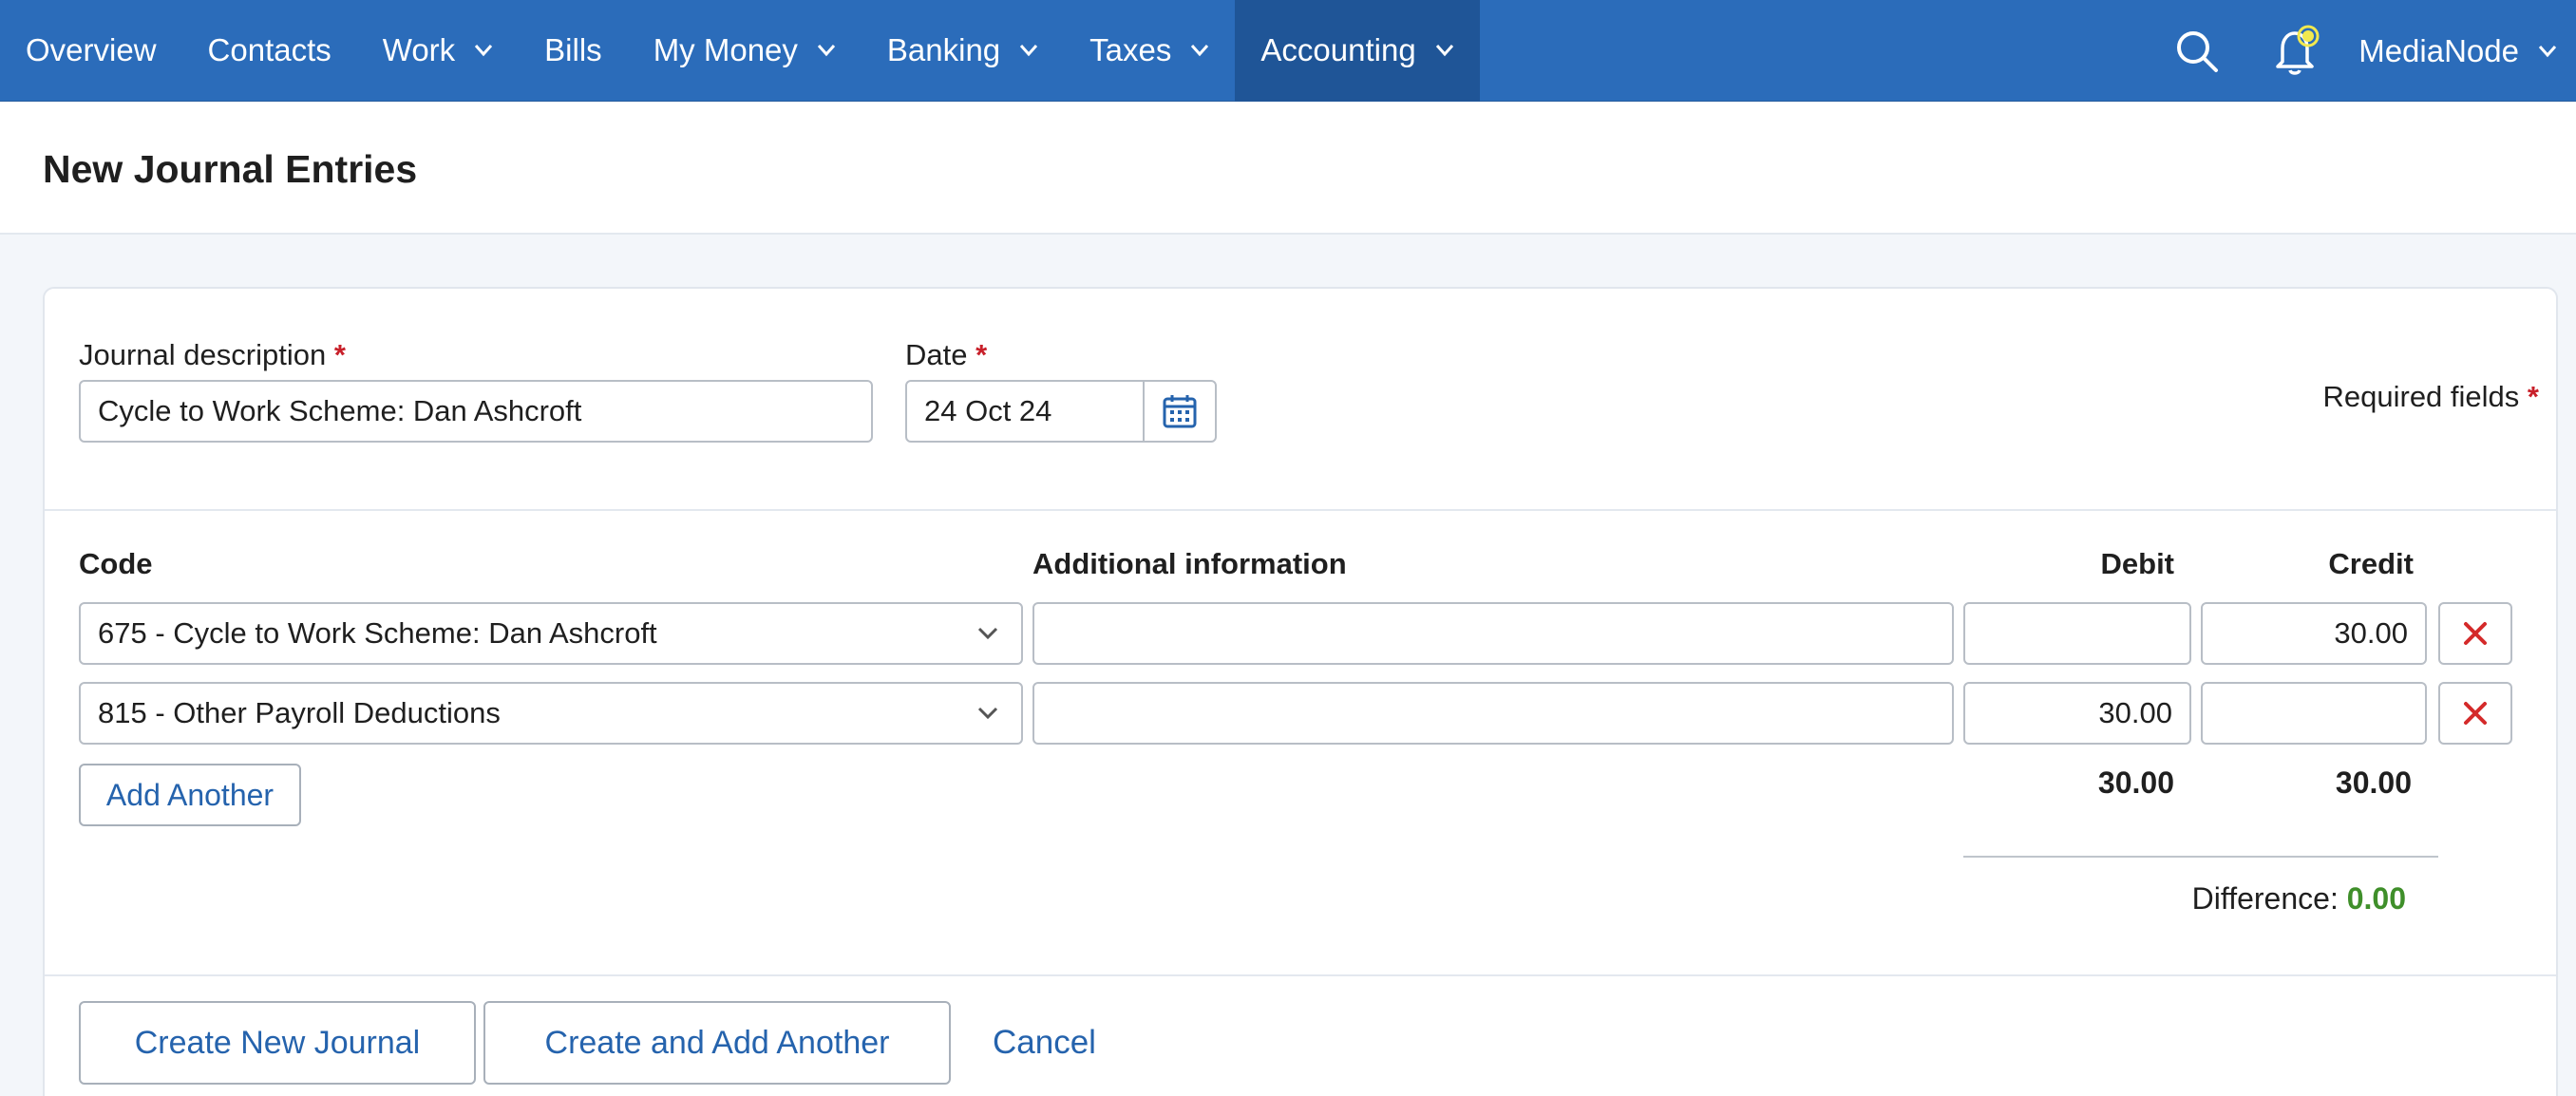 The image size is (2576, 1096). Describe the element at coordinates (277, 1043) in the screenshot. I see `create-new-journal-button: Create New Journal` at that location.